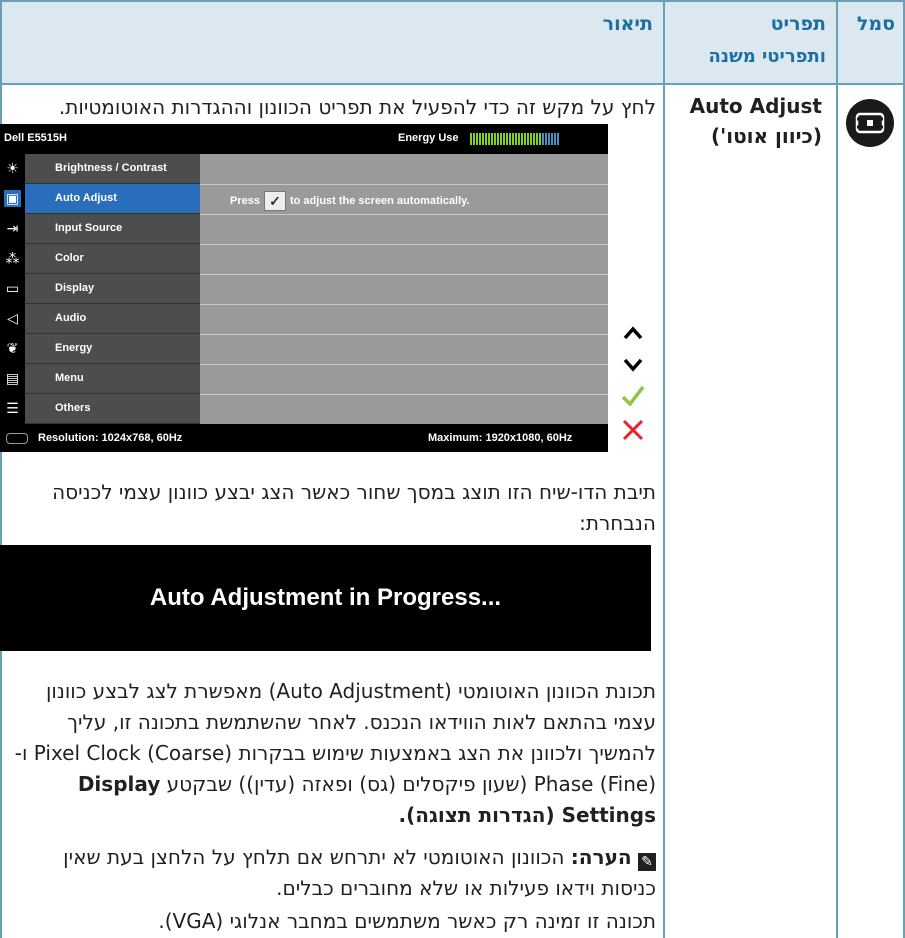 The image size is (905, 938). I want to click on check-icon, so click(633, 398).